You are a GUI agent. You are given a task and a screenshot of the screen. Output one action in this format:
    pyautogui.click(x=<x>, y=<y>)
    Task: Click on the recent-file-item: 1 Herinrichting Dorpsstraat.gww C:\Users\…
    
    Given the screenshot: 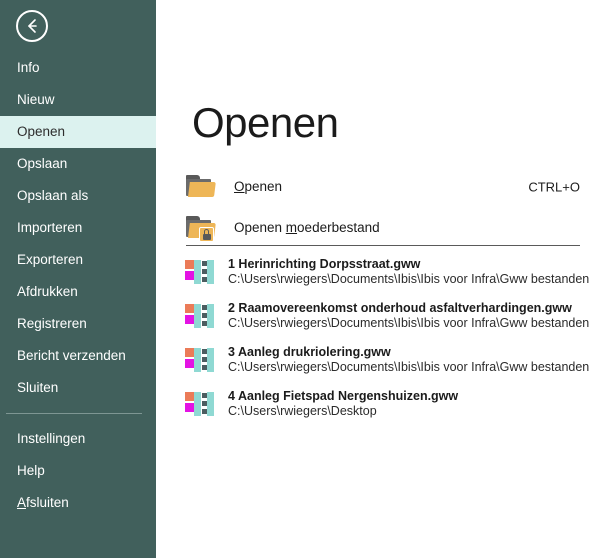 What is the action you would take?
    pyautogui.click(x=387, y=272)
    